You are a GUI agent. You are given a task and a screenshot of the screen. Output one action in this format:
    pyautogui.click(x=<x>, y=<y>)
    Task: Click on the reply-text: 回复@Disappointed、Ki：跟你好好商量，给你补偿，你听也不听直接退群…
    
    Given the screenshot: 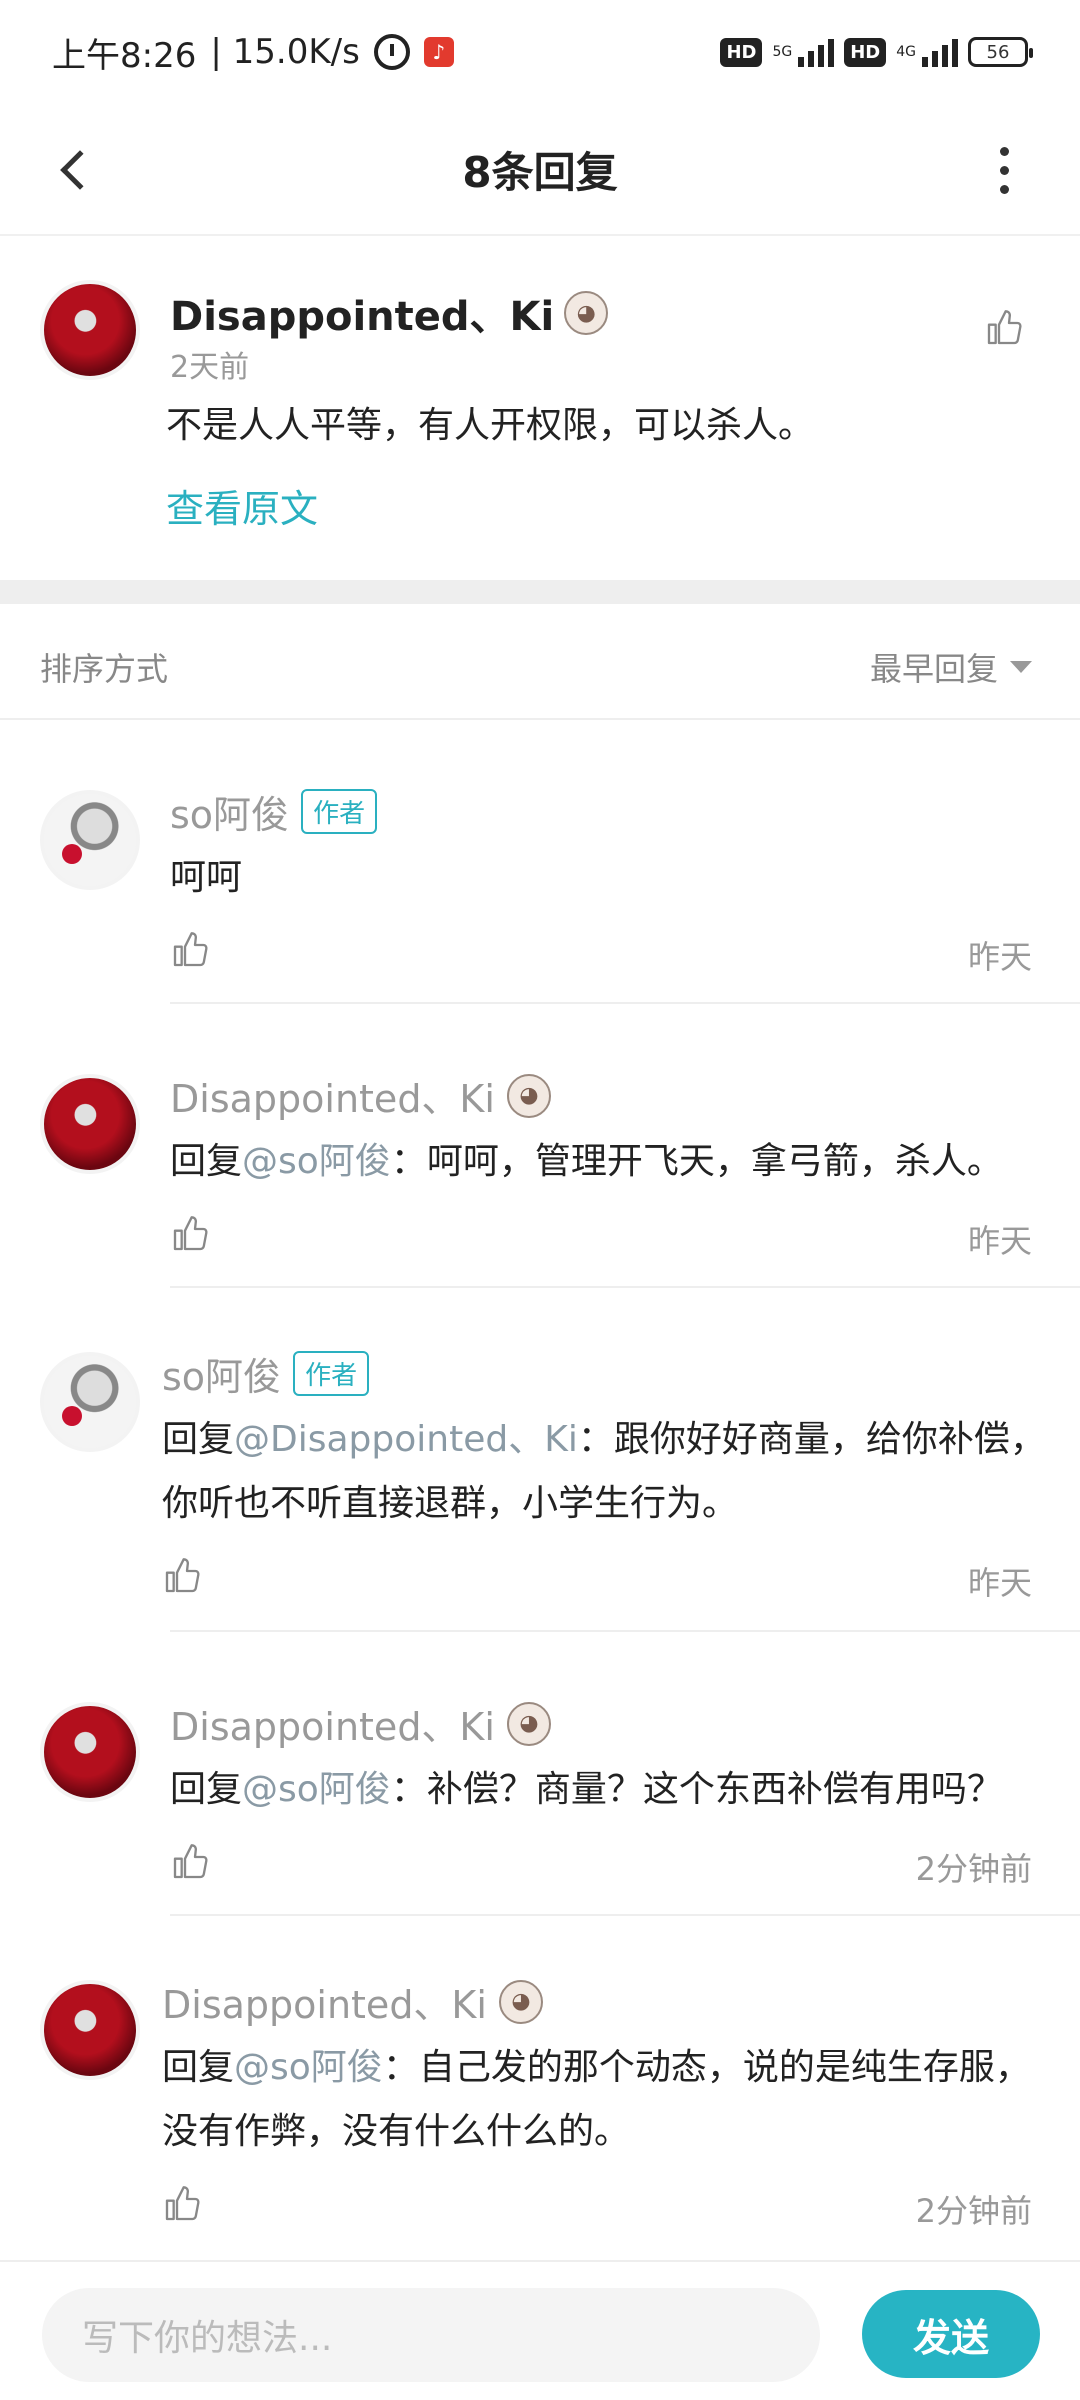 What is the action you would take?
    pyautogui.click(x=607, y=1472)
    